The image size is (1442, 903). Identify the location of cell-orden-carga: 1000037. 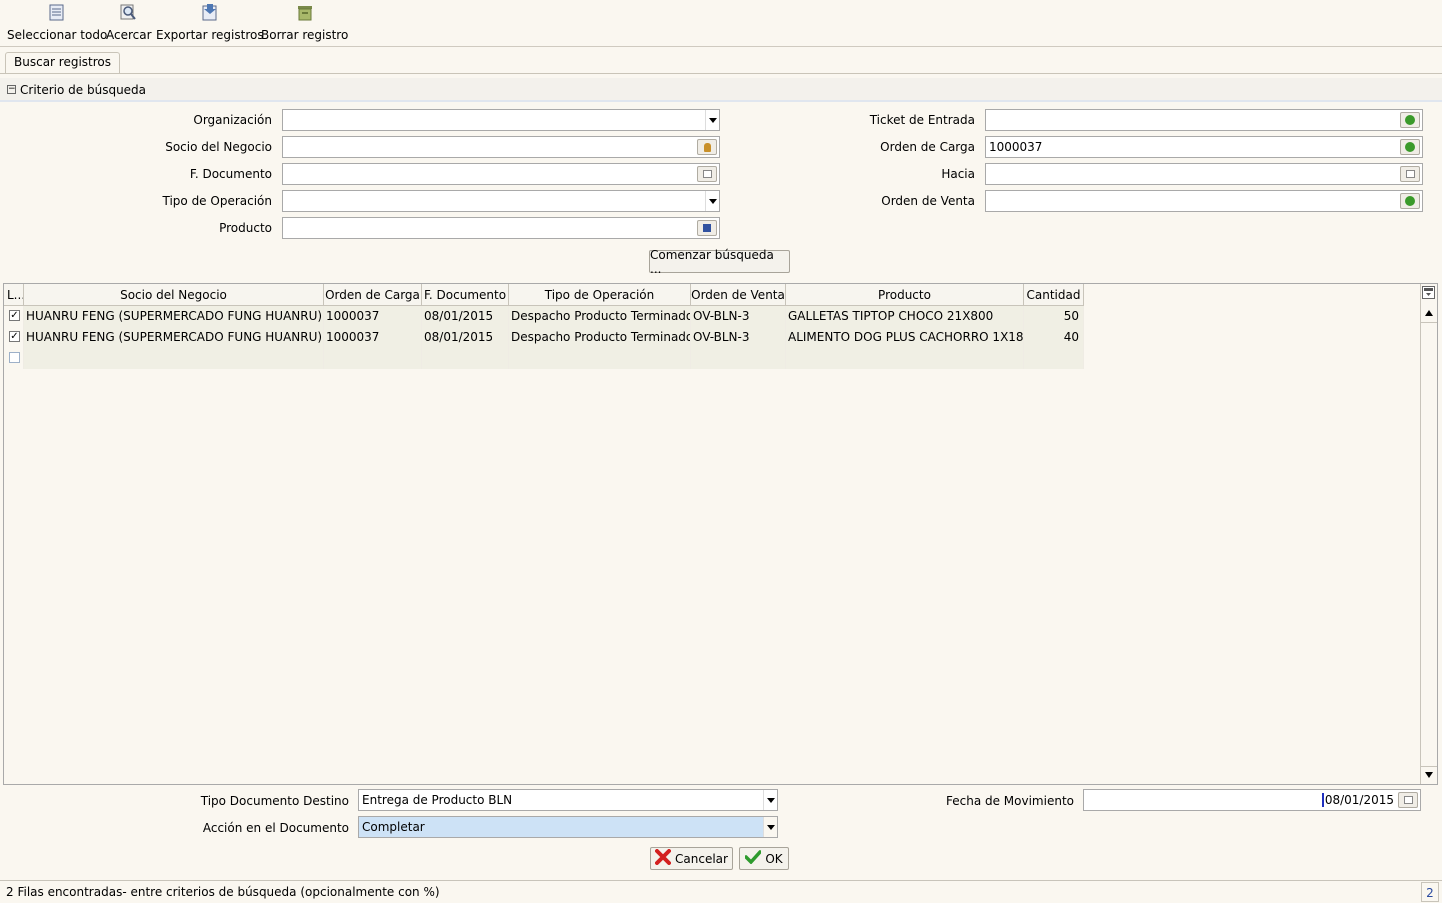
(373, 337).